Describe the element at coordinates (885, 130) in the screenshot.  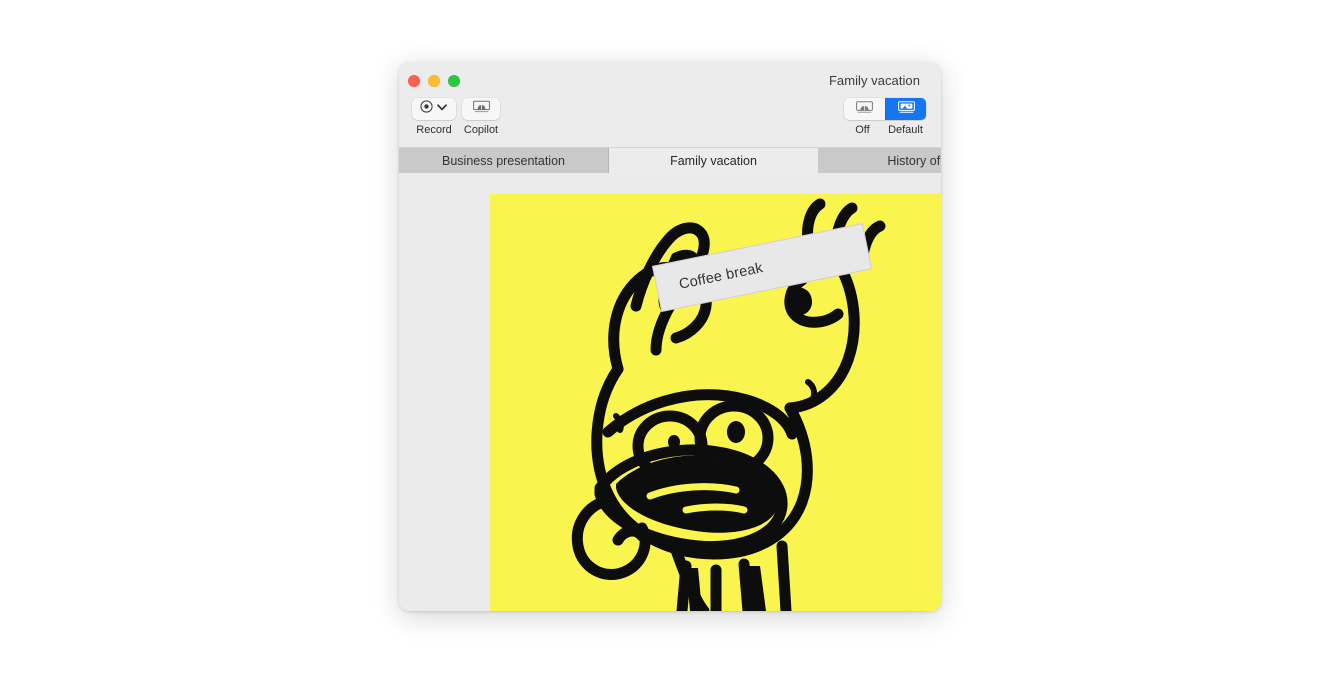
I see `display-mode-labels: Off Default` at that location.